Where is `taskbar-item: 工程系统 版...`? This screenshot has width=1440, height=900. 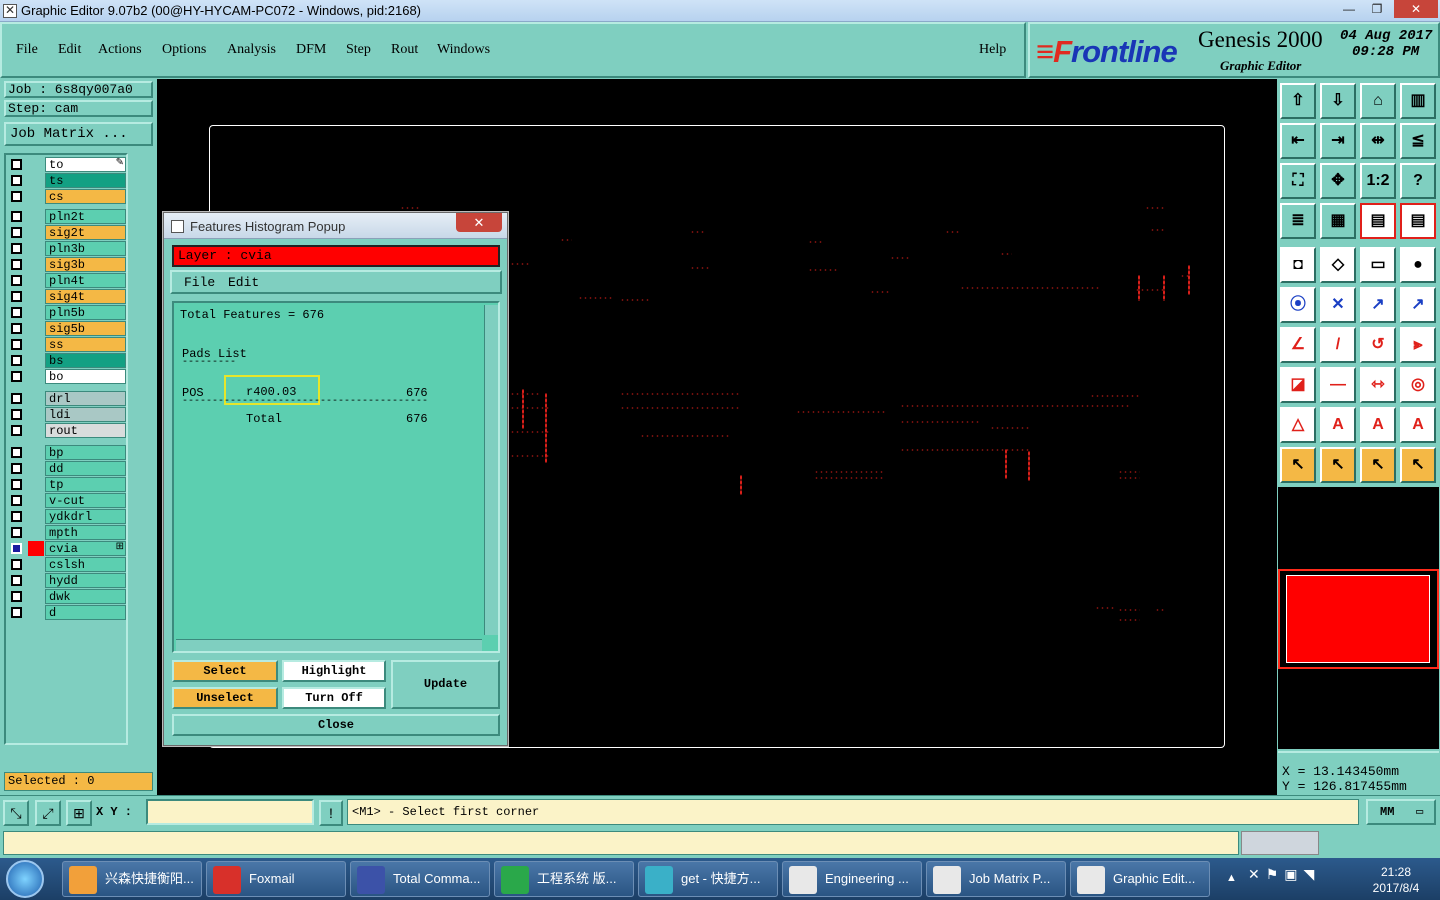
taskbar-item: 工程系统 版... is located at coordinates (564, 879).